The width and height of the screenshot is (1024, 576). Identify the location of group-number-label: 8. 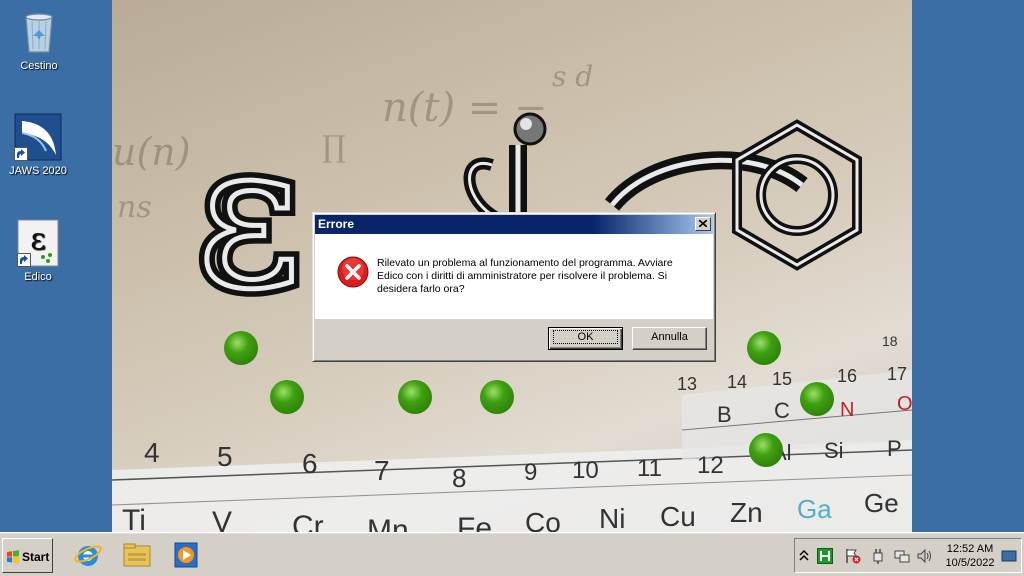
(459, 478).